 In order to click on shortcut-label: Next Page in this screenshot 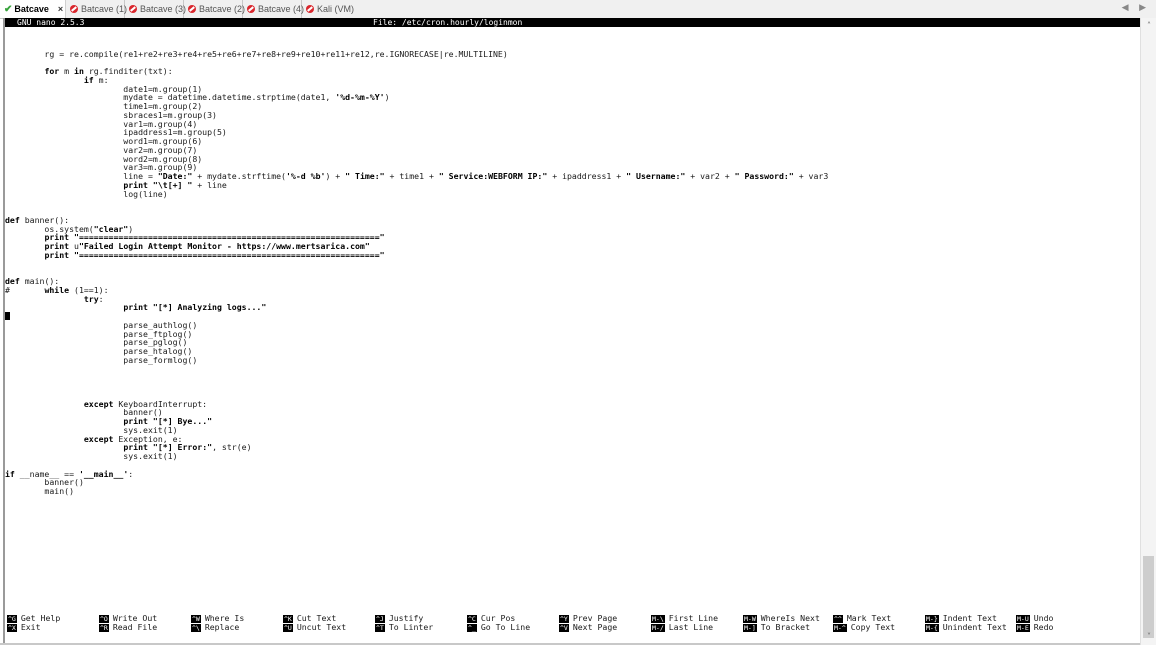, I will do `click(595, 627)`.